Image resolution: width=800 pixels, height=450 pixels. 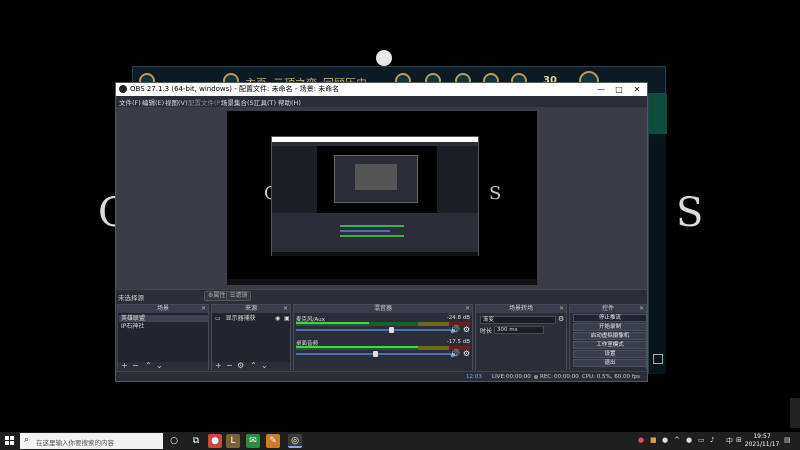 What do you see at coordinates (265, 102) in the screenshot?
I see `menu-tools: 工具(T)` at bounding box center [265, 102].